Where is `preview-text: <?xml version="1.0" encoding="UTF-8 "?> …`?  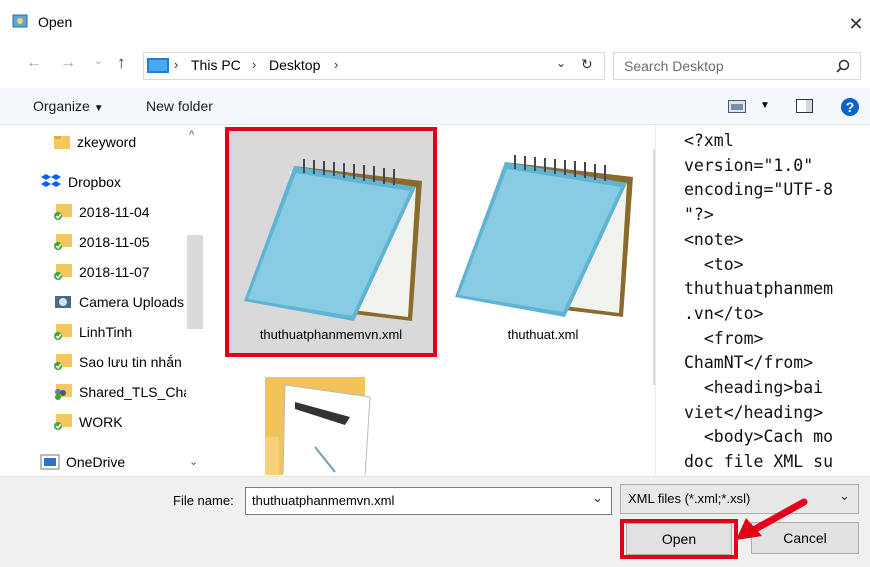 preview-text: <?xml version="1.0" encoding="UTF-8 "?> … is located at coordinates (759, 301).